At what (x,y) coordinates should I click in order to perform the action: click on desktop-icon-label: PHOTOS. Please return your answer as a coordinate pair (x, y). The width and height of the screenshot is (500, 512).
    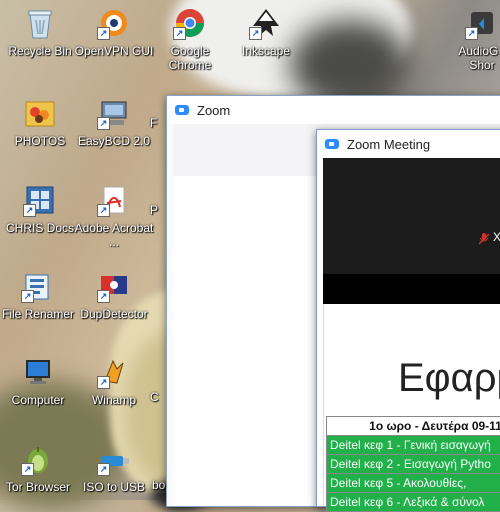
    Looking at the image, I should click on (40, 141).